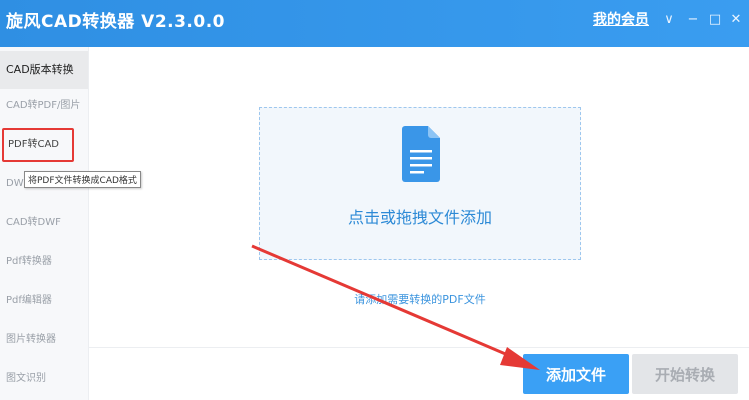  What do you see at coordinates (685, 374) in the screenshot?
I see `start-convert-button: 开始转换` at bounding box center [685, 374].